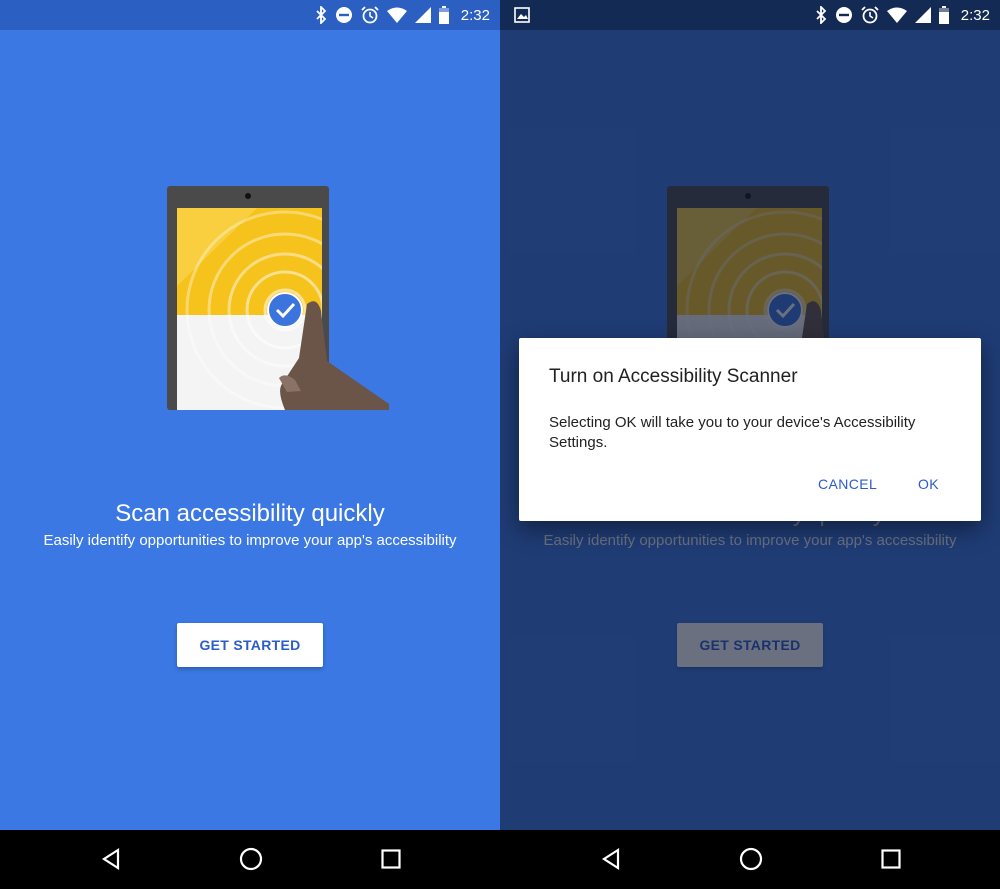 The height and width of the screenshot is (889, 1000). What do you see at coordinates (250, 645) in the screenshot?
I see `get-started-button: GET STARTED` at bounding box center [250, 645].